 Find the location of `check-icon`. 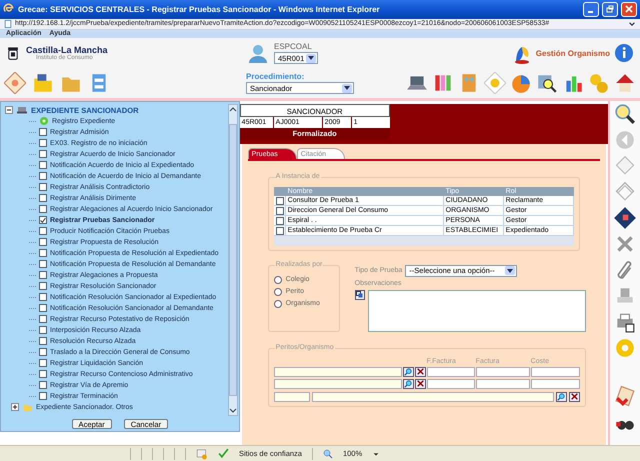

check-icon is located at coordinates (223, 454).